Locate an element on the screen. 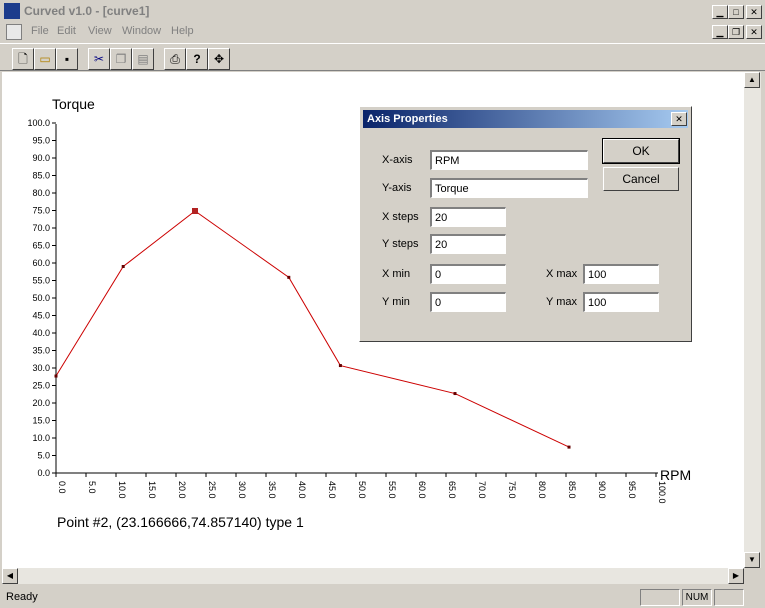 The width and height of the screenshot is (765, 608). y-min-input is located at coordinates (468, 302).